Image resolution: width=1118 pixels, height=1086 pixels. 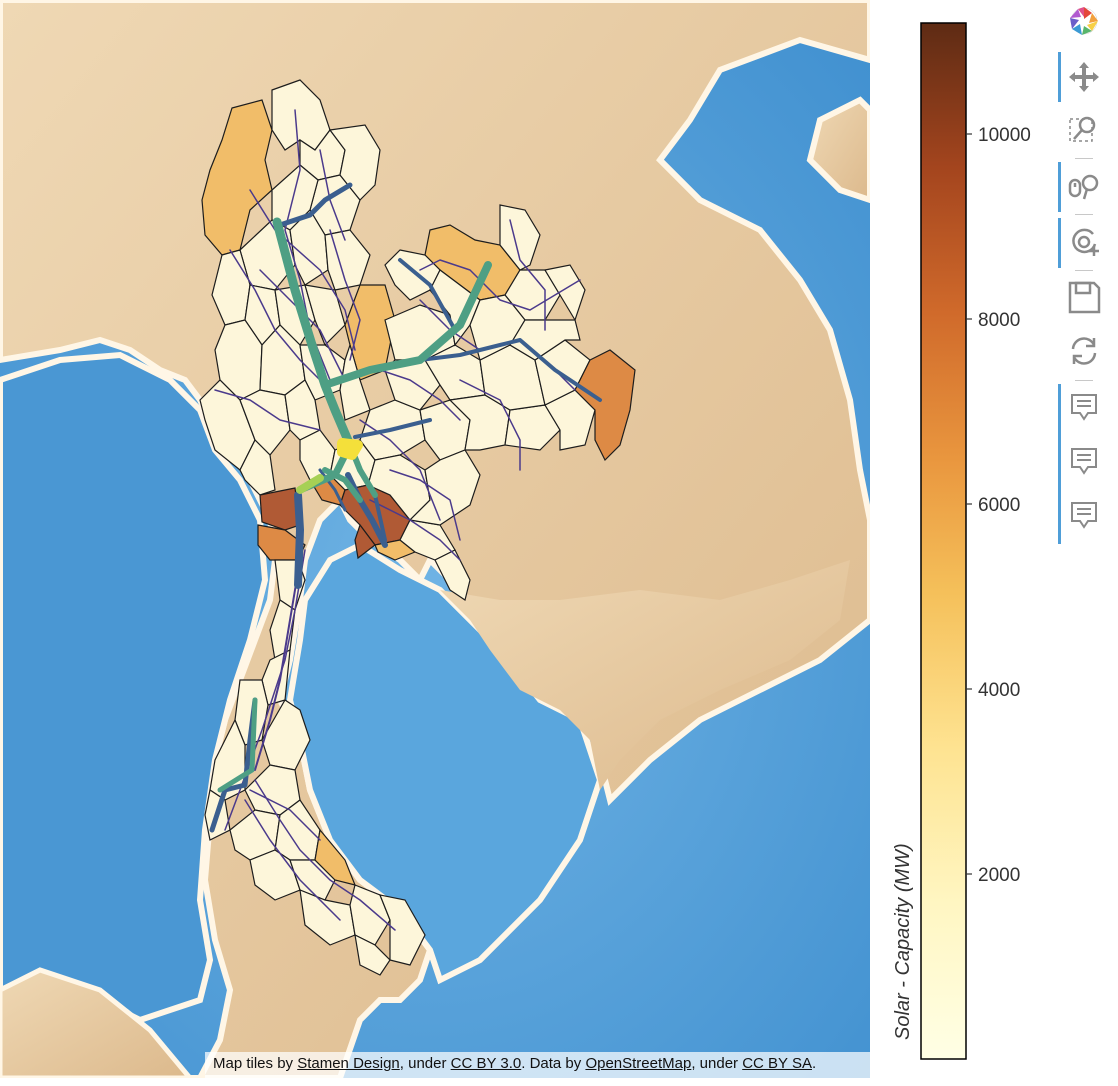 What do you see at coordinates (1084, 129) in the screenshot?
I see `box-zoom-icon` at bounding box center [1084, 129].